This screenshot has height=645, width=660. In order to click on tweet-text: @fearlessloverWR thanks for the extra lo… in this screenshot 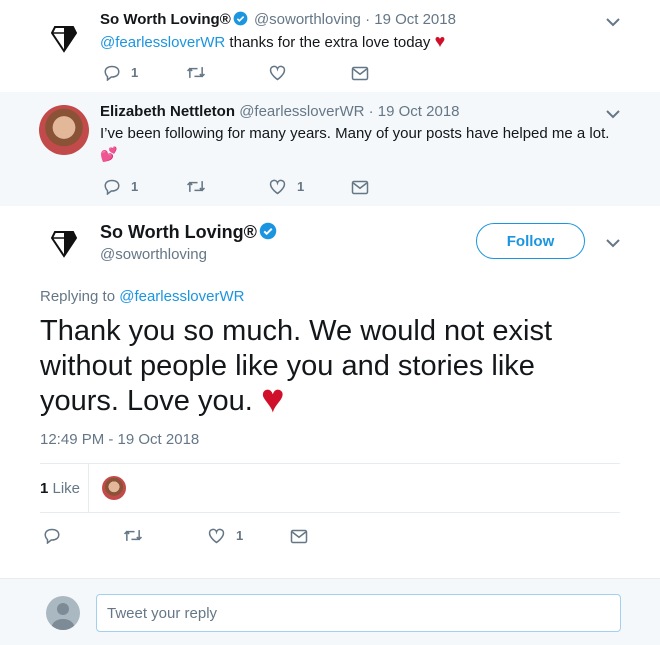, I will do `click(272, 42)`.